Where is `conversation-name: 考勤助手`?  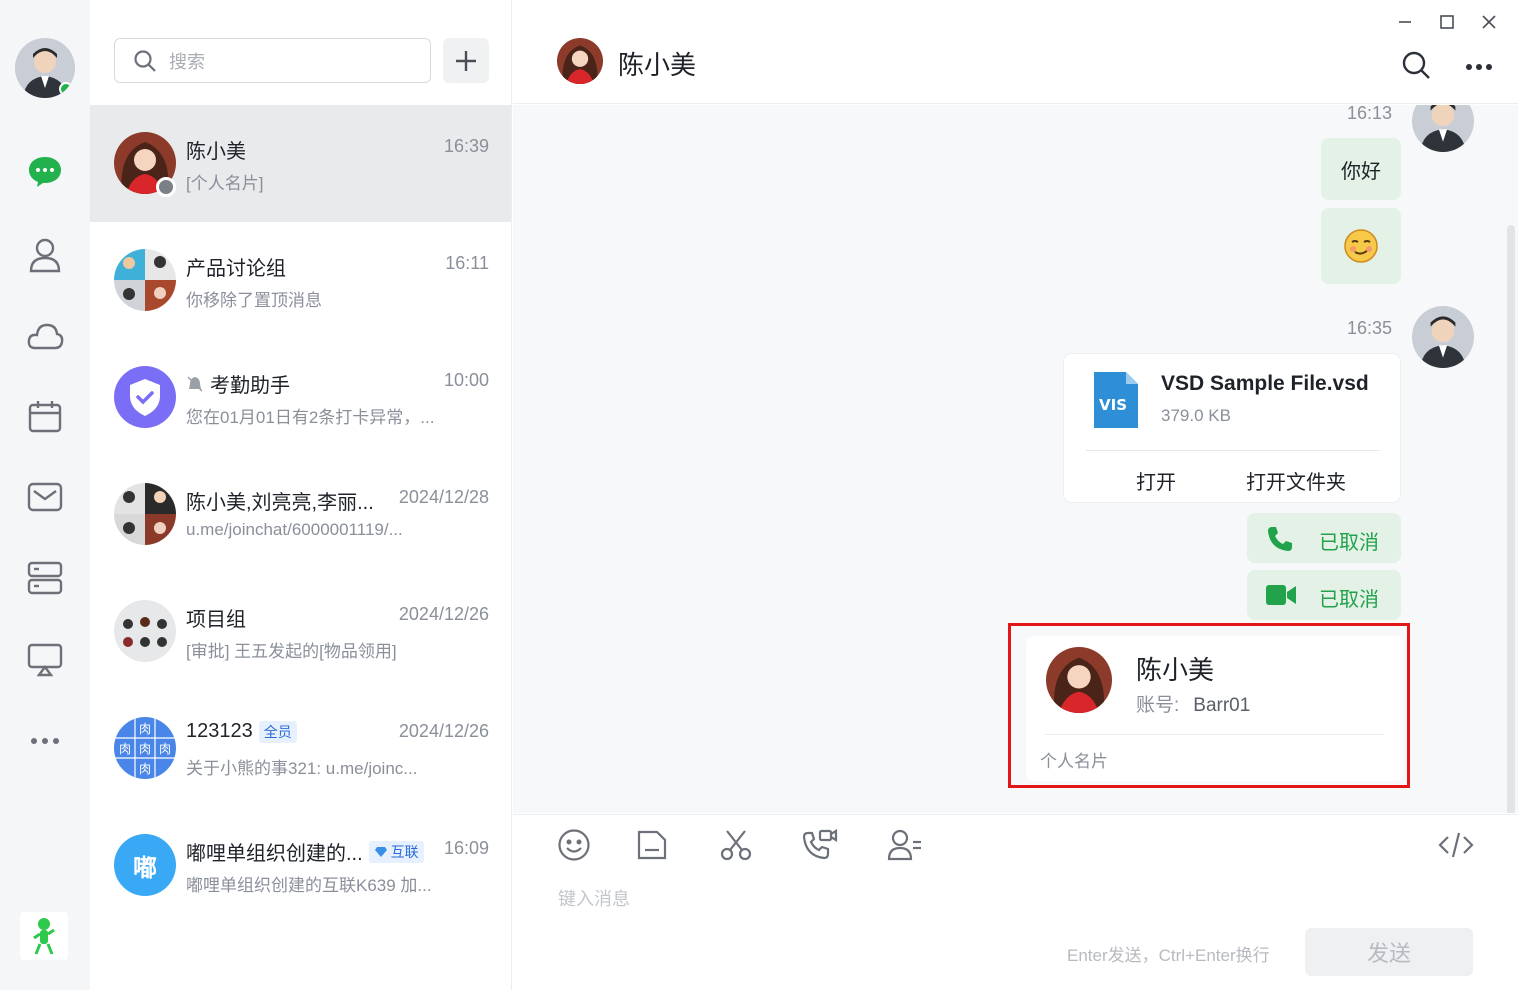
conversation-name: 考勤助手 is located at coordinates (238, 383).